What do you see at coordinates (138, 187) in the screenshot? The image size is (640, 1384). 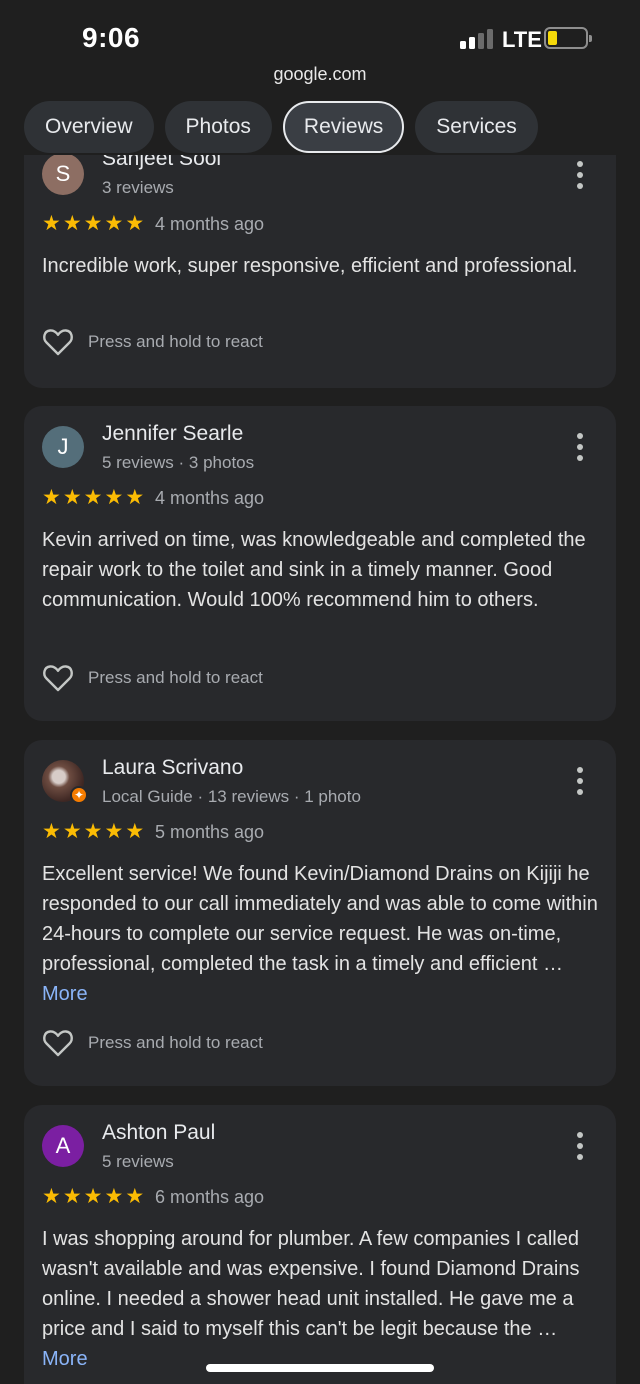 I see `reviewer-meta: 3 reviews` at bounding box center [138, 187].